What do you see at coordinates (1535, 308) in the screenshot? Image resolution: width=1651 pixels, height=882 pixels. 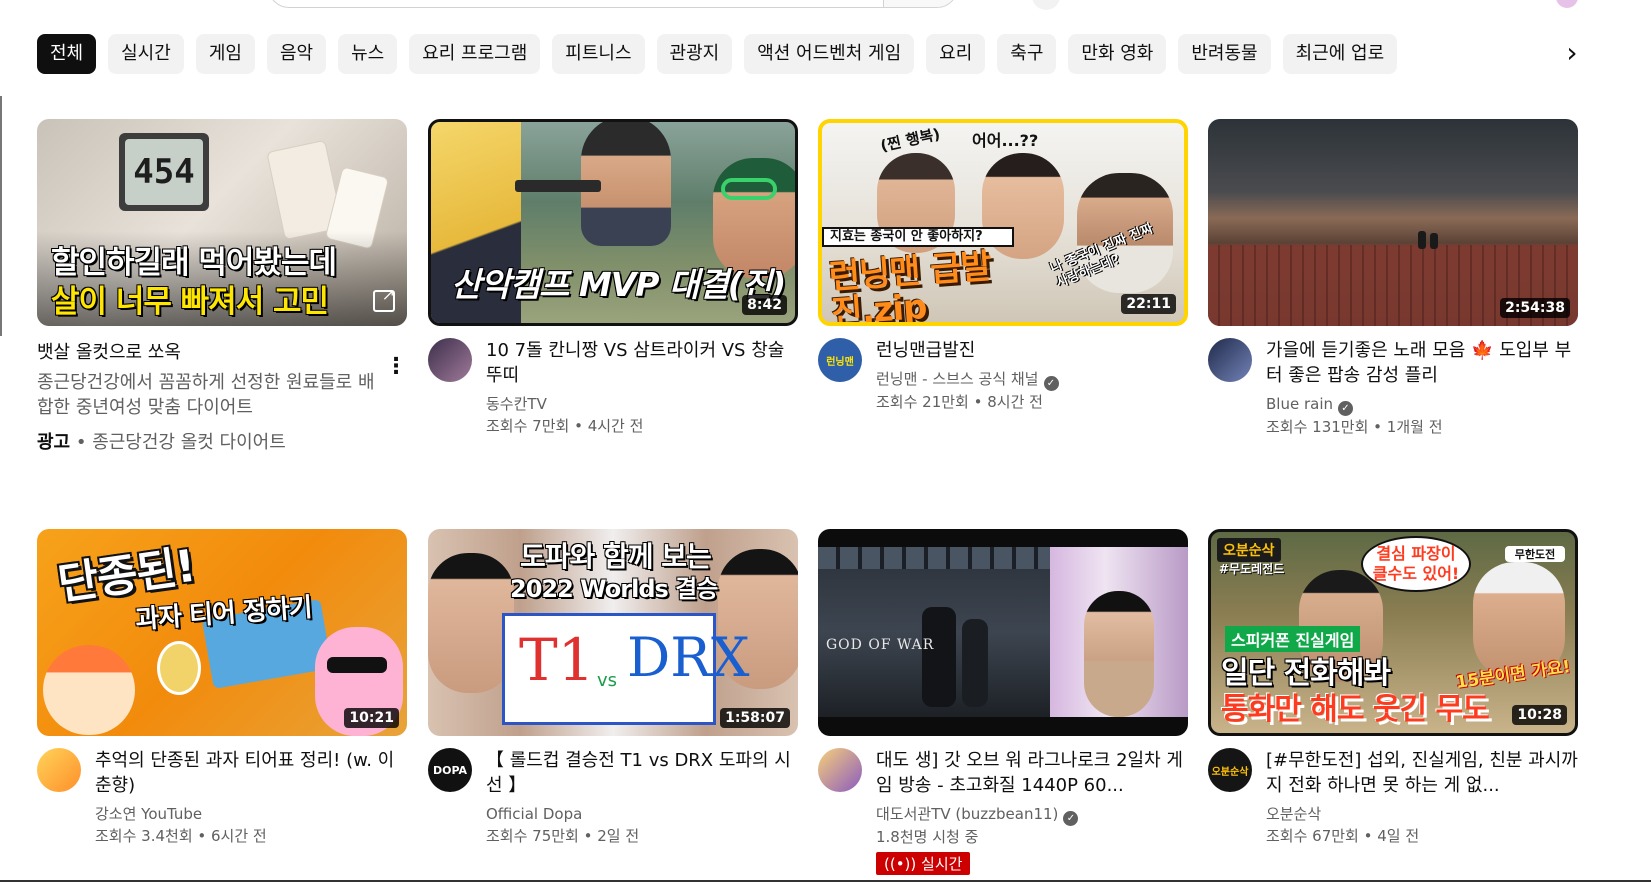 I see `duration-badge: 2:54:38` at bounding box center [1535, 308].